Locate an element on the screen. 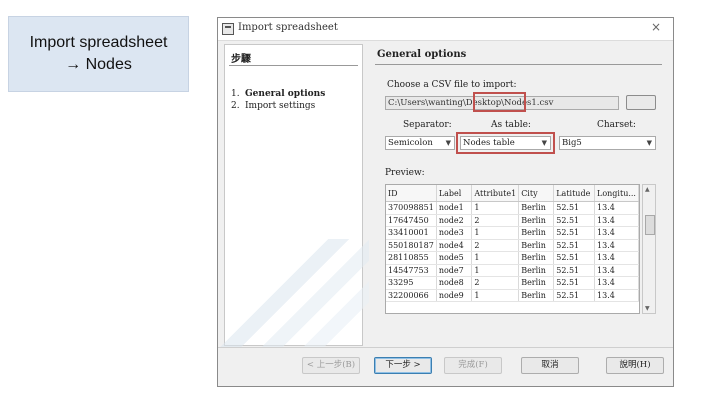  caption-line-2: → Nodes is located at coordinates (98, 64).